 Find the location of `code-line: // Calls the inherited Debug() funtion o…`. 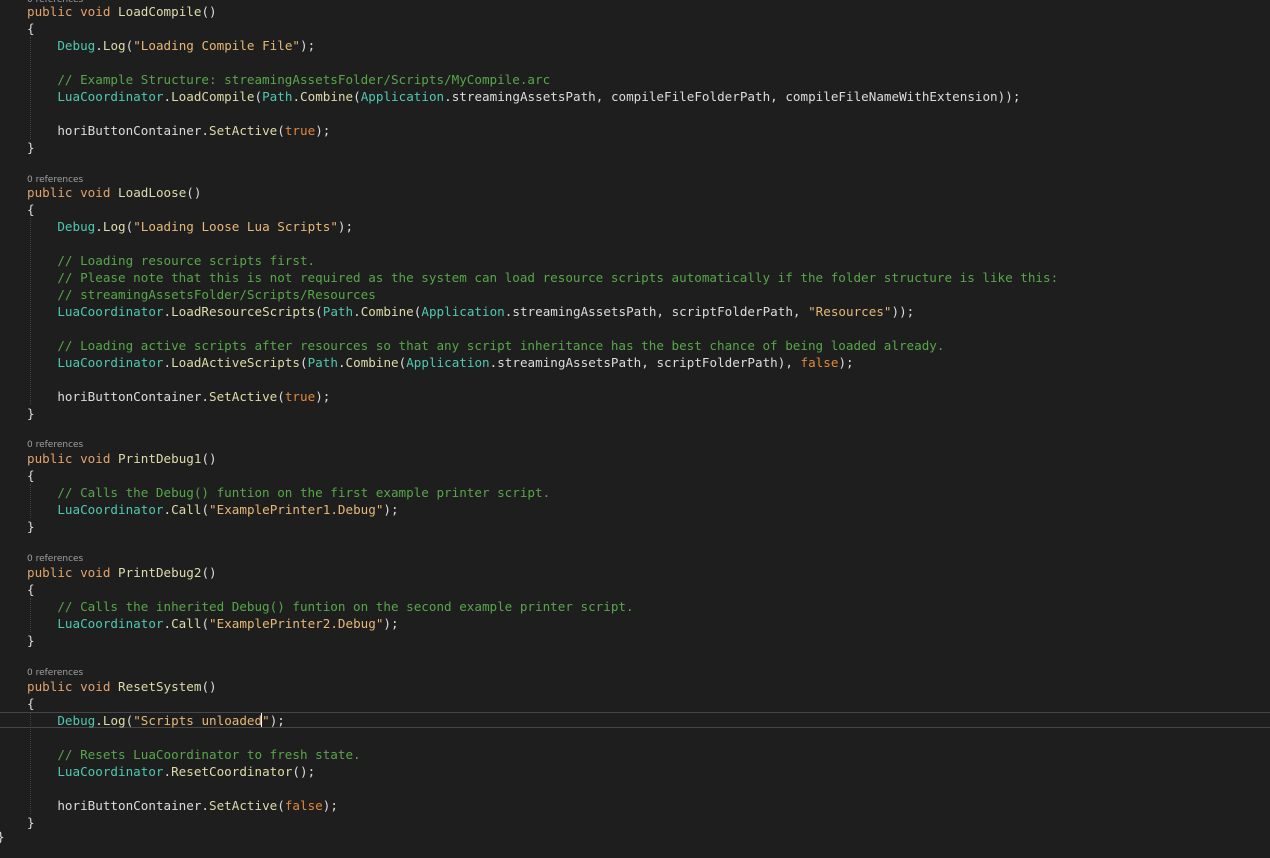

code-line: // Calls the inherited Debug() funtion o… is located at coordinates (635, 606).